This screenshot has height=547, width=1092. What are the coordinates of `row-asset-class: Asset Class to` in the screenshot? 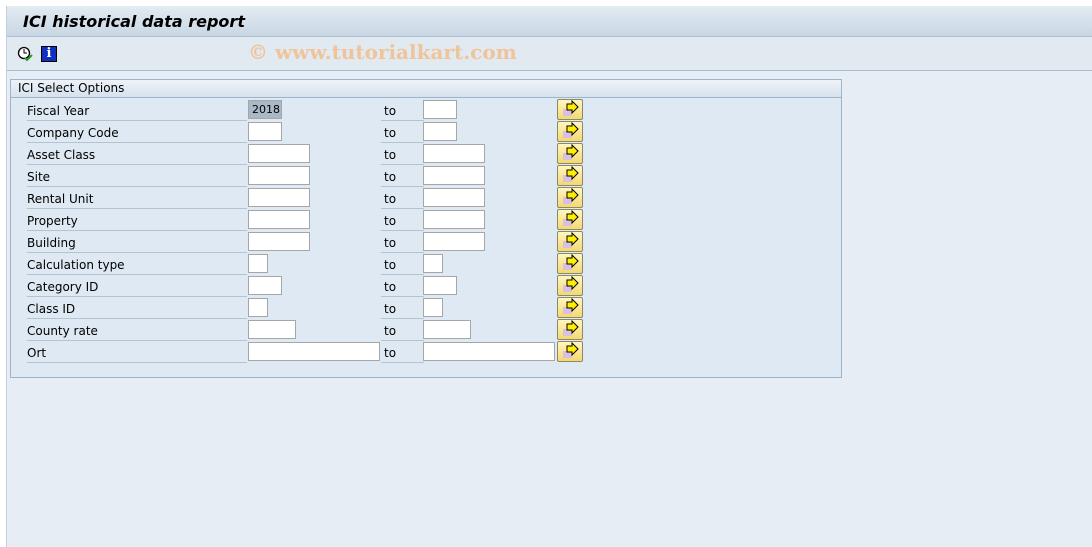 It's located at (426, 154).